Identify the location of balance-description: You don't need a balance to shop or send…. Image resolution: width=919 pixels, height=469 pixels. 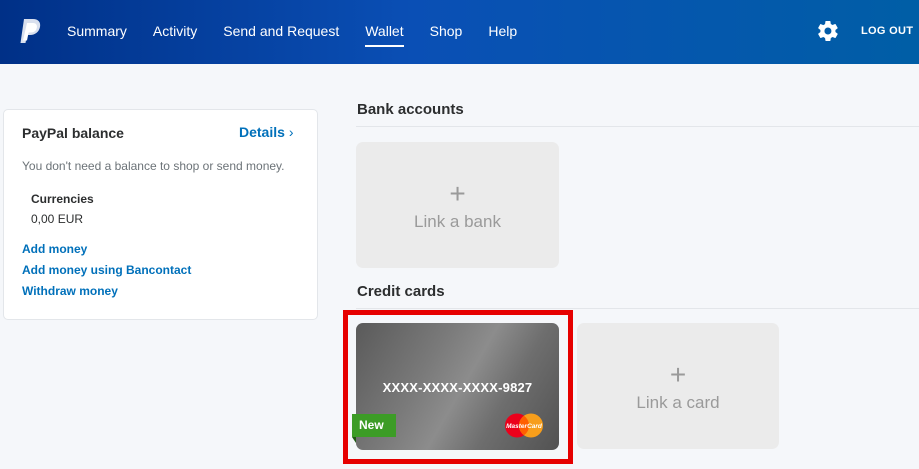
(153, 166).